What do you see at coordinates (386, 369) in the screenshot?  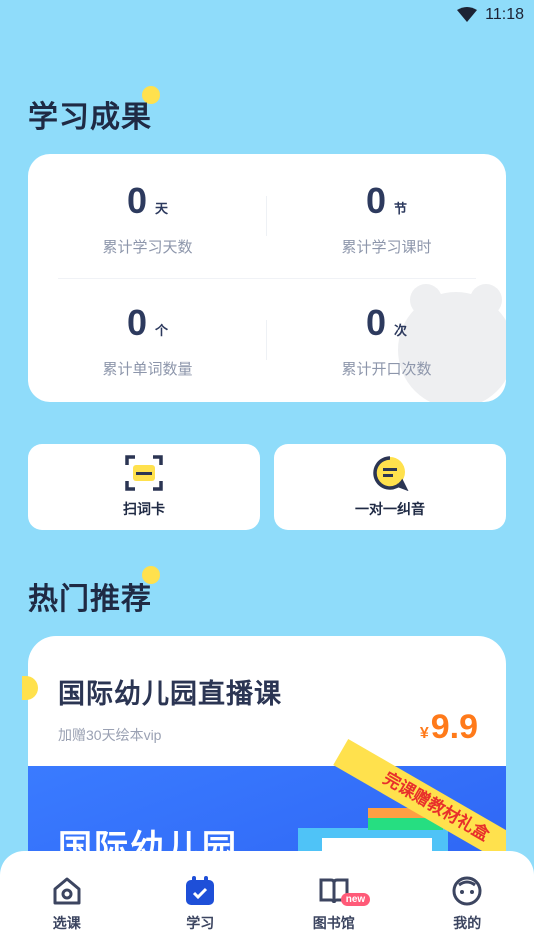 I see `stat-label: 累计开口次数` at bounding box center [386, 369].